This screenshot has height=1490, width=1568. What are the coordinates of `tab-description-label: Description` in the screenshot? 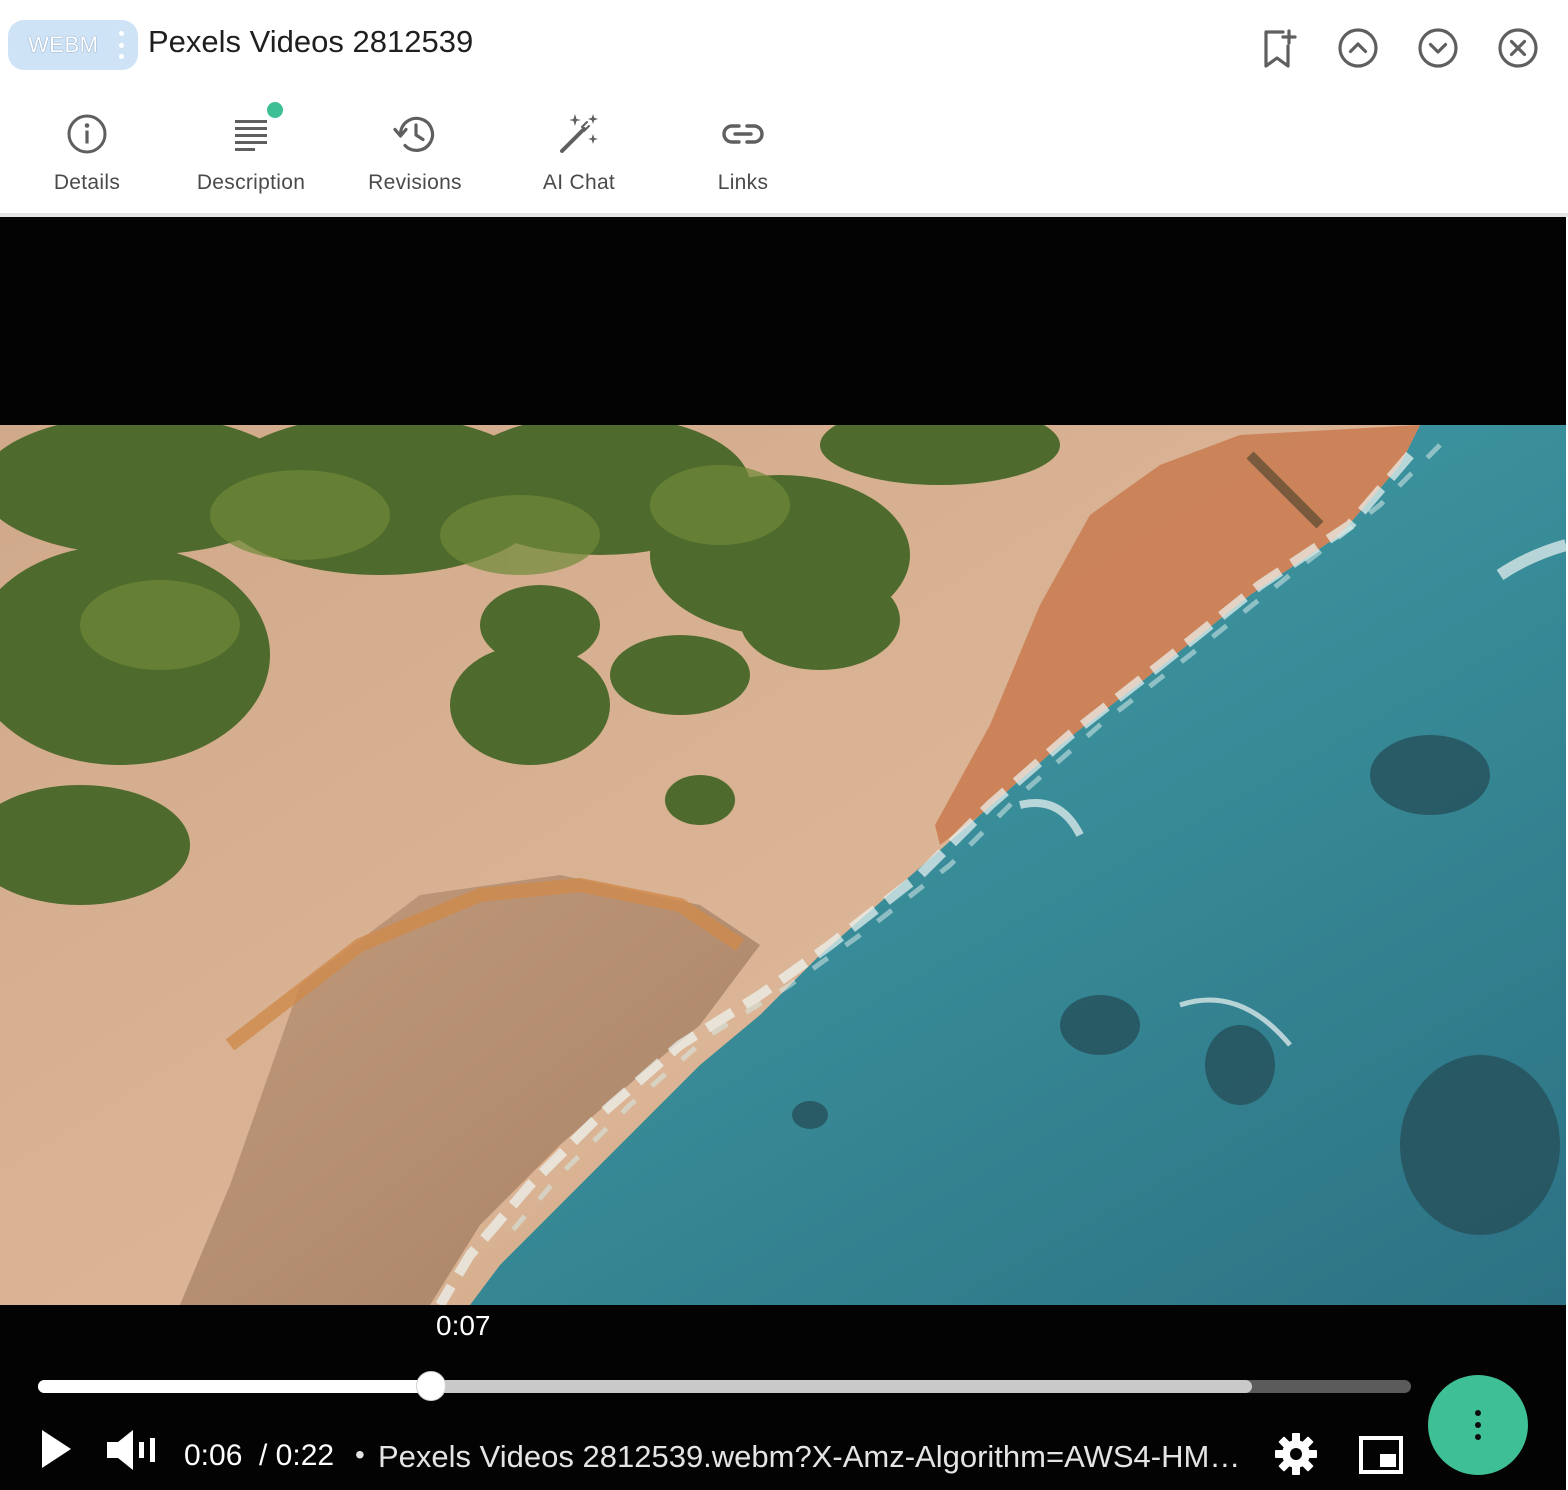 It's located at (251, 182).